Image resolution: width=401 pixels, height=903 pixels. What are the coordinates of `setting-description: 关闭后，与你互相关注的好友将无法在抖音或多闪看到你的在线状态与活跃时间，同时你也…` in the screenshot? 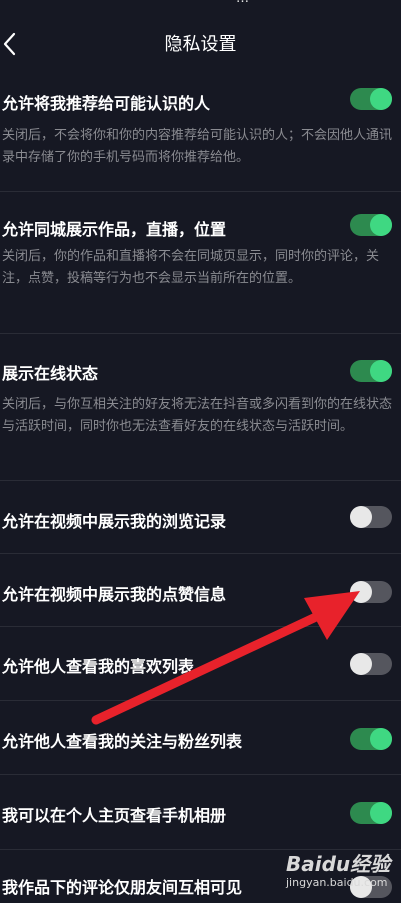 It's located at (197, 415).